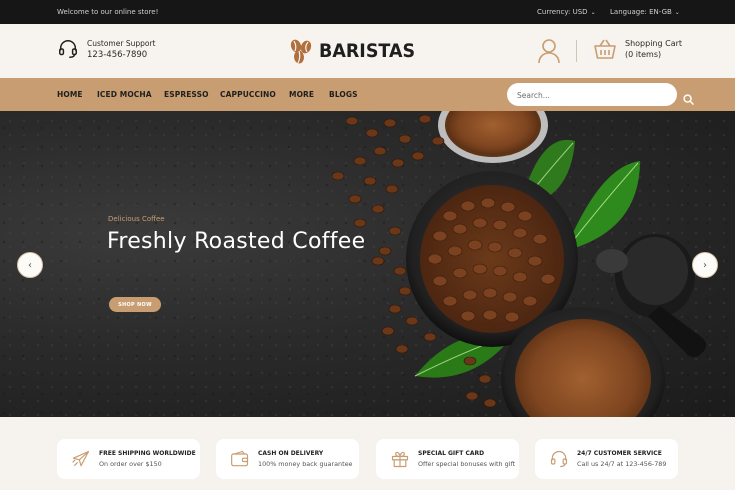 This screenshot has width=735, height=490. I want to click on site-logo: BARISTAS, so click(355, 51).